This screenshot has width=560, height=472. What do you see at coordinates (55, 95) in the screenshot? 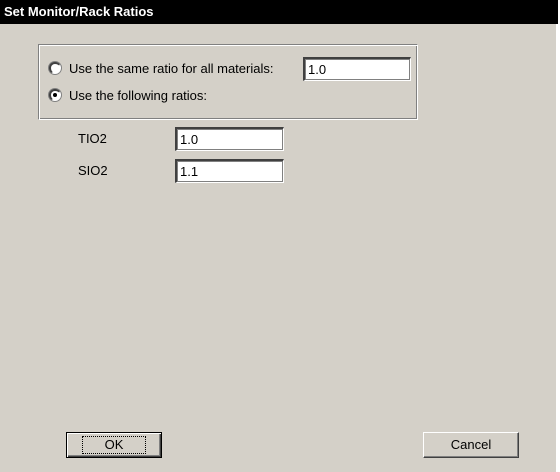
I see `following-ratios-radio` at bounding box center [55, 95].